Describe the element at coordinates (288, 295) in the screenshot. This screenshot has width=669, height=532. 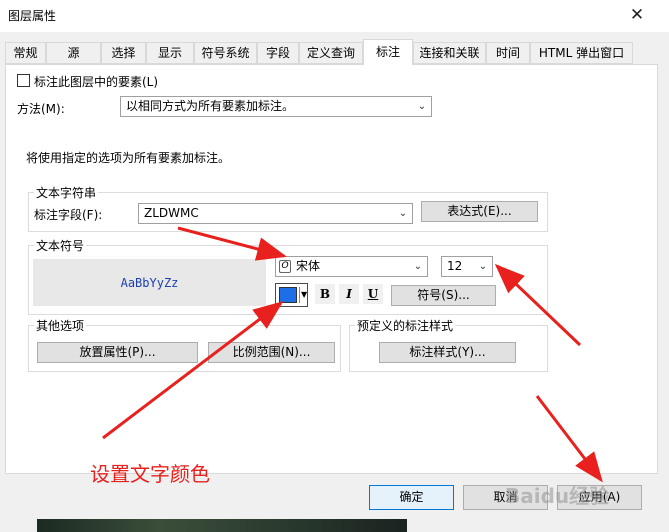
I see `color-swatch` at that location.